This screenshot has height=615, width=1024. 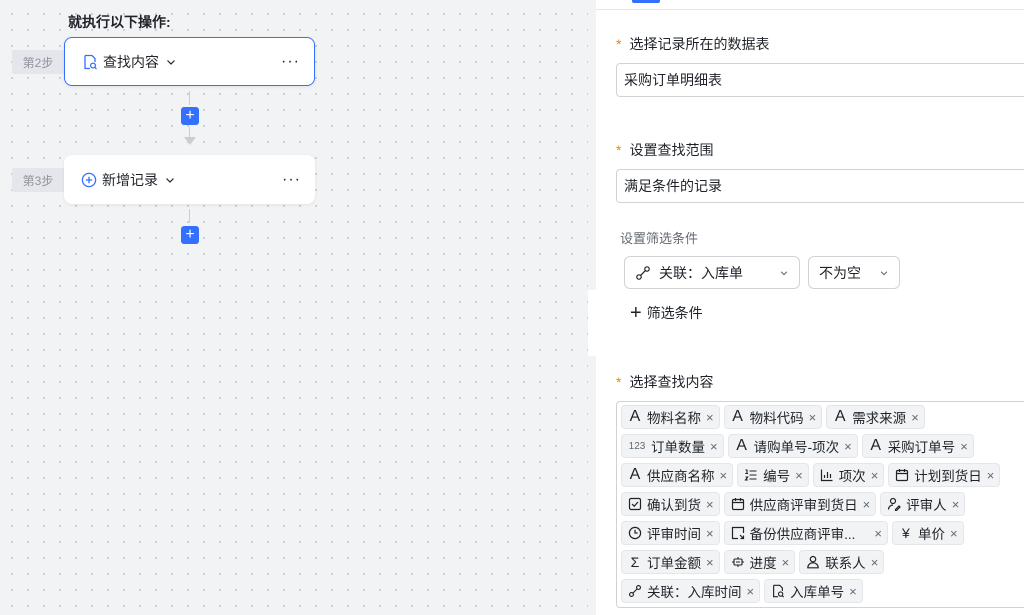 I want to click on tag-label: 物料名称, so click(x=674, y=418).